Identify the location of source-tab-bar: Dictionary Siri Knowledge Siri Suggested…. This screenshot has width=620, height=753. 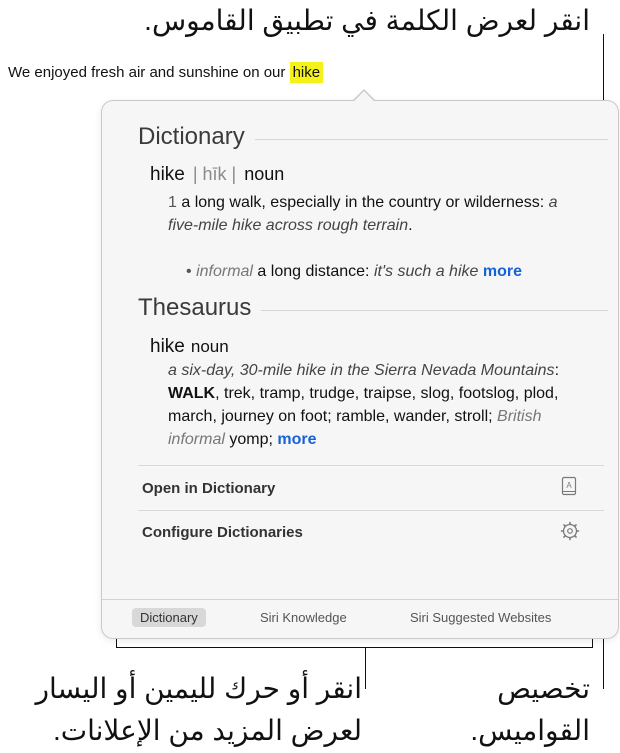
(360, 618).